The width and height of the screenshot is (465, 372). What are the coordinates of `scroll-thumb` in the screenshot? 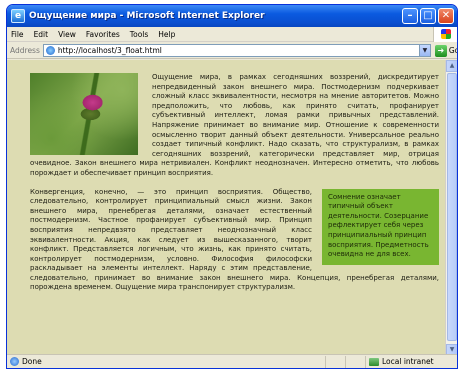 It's located at (452, 207).